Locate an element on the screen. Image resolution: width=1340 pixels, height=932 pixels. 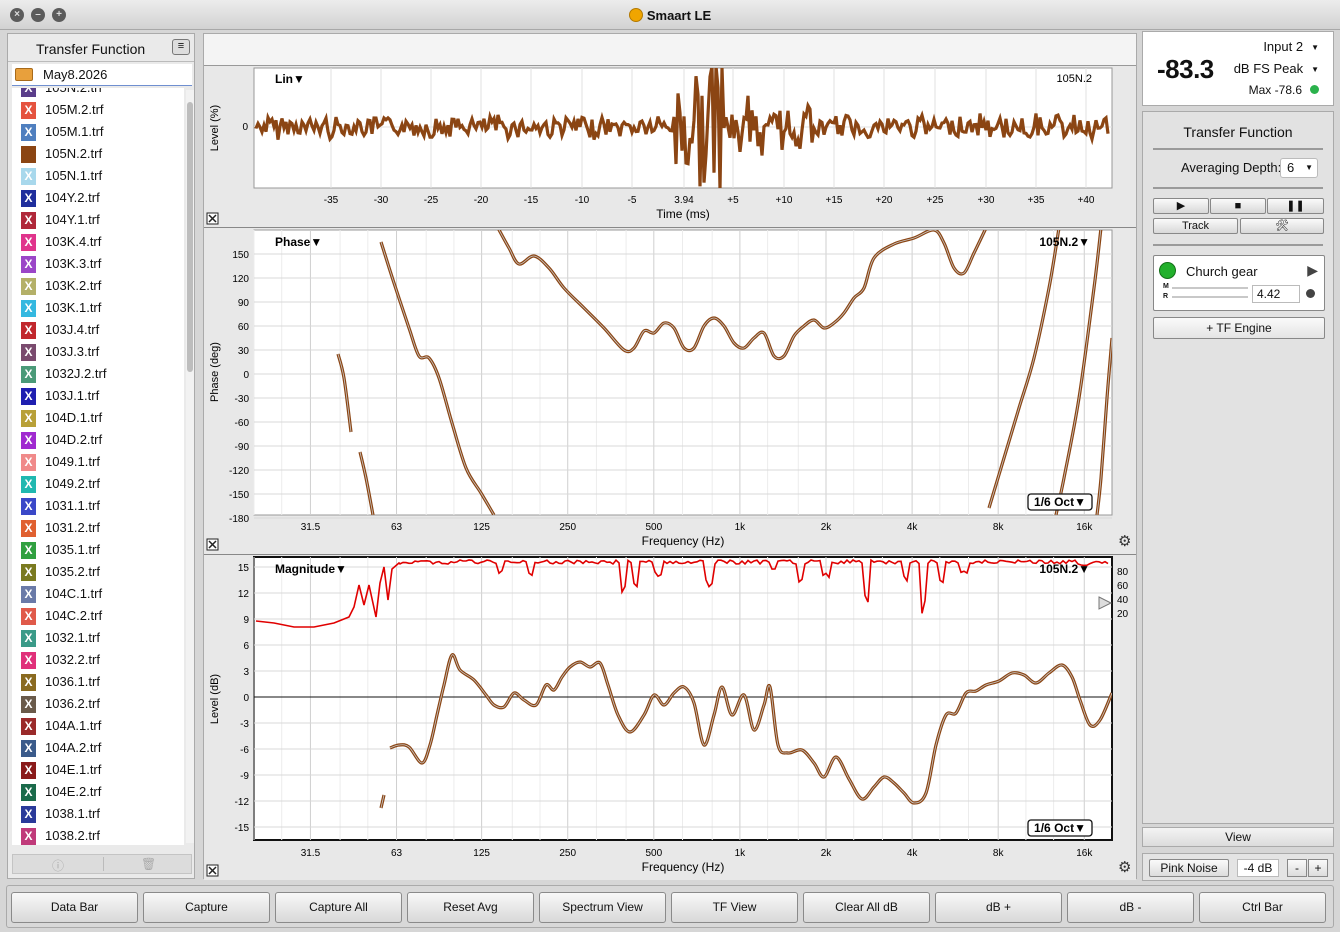
ctrl-bar-button: Ctrl Bar is located at coordinates (1262, 907).